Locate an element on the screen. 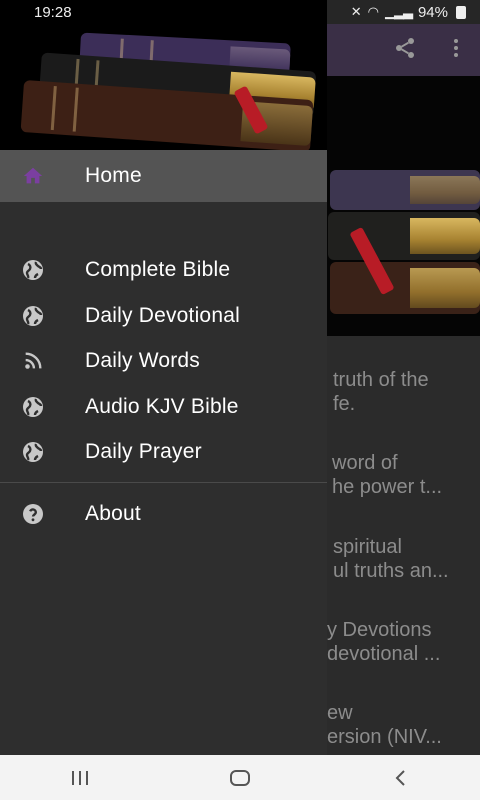 The image size is (480, 800). drawer-item-about: About is located at coordinates (163, 514).